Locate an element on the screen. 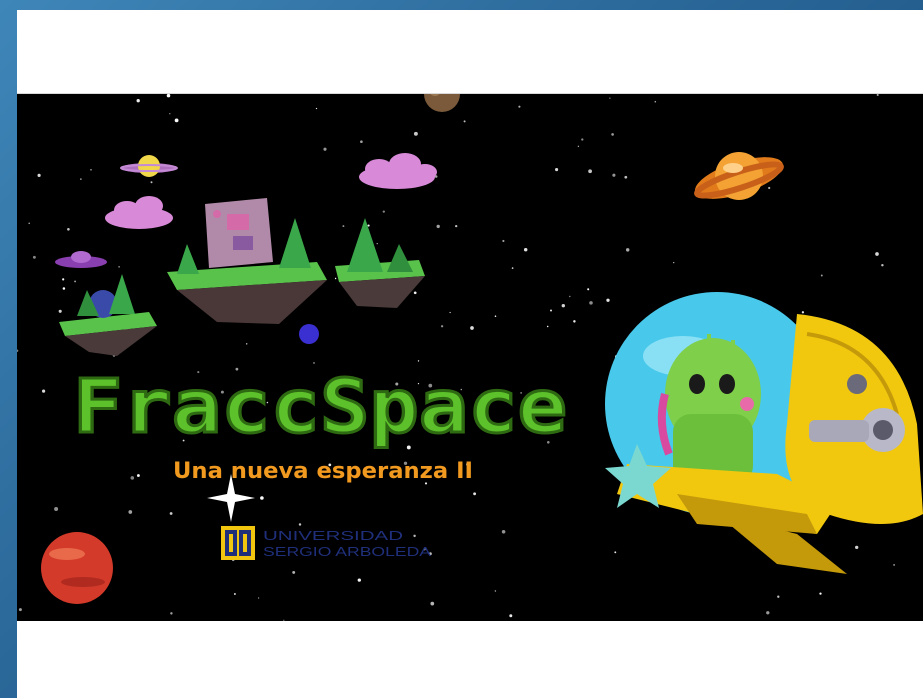 The image size is (923, 698). red-planet-icon is located at coordinates (77, 568).